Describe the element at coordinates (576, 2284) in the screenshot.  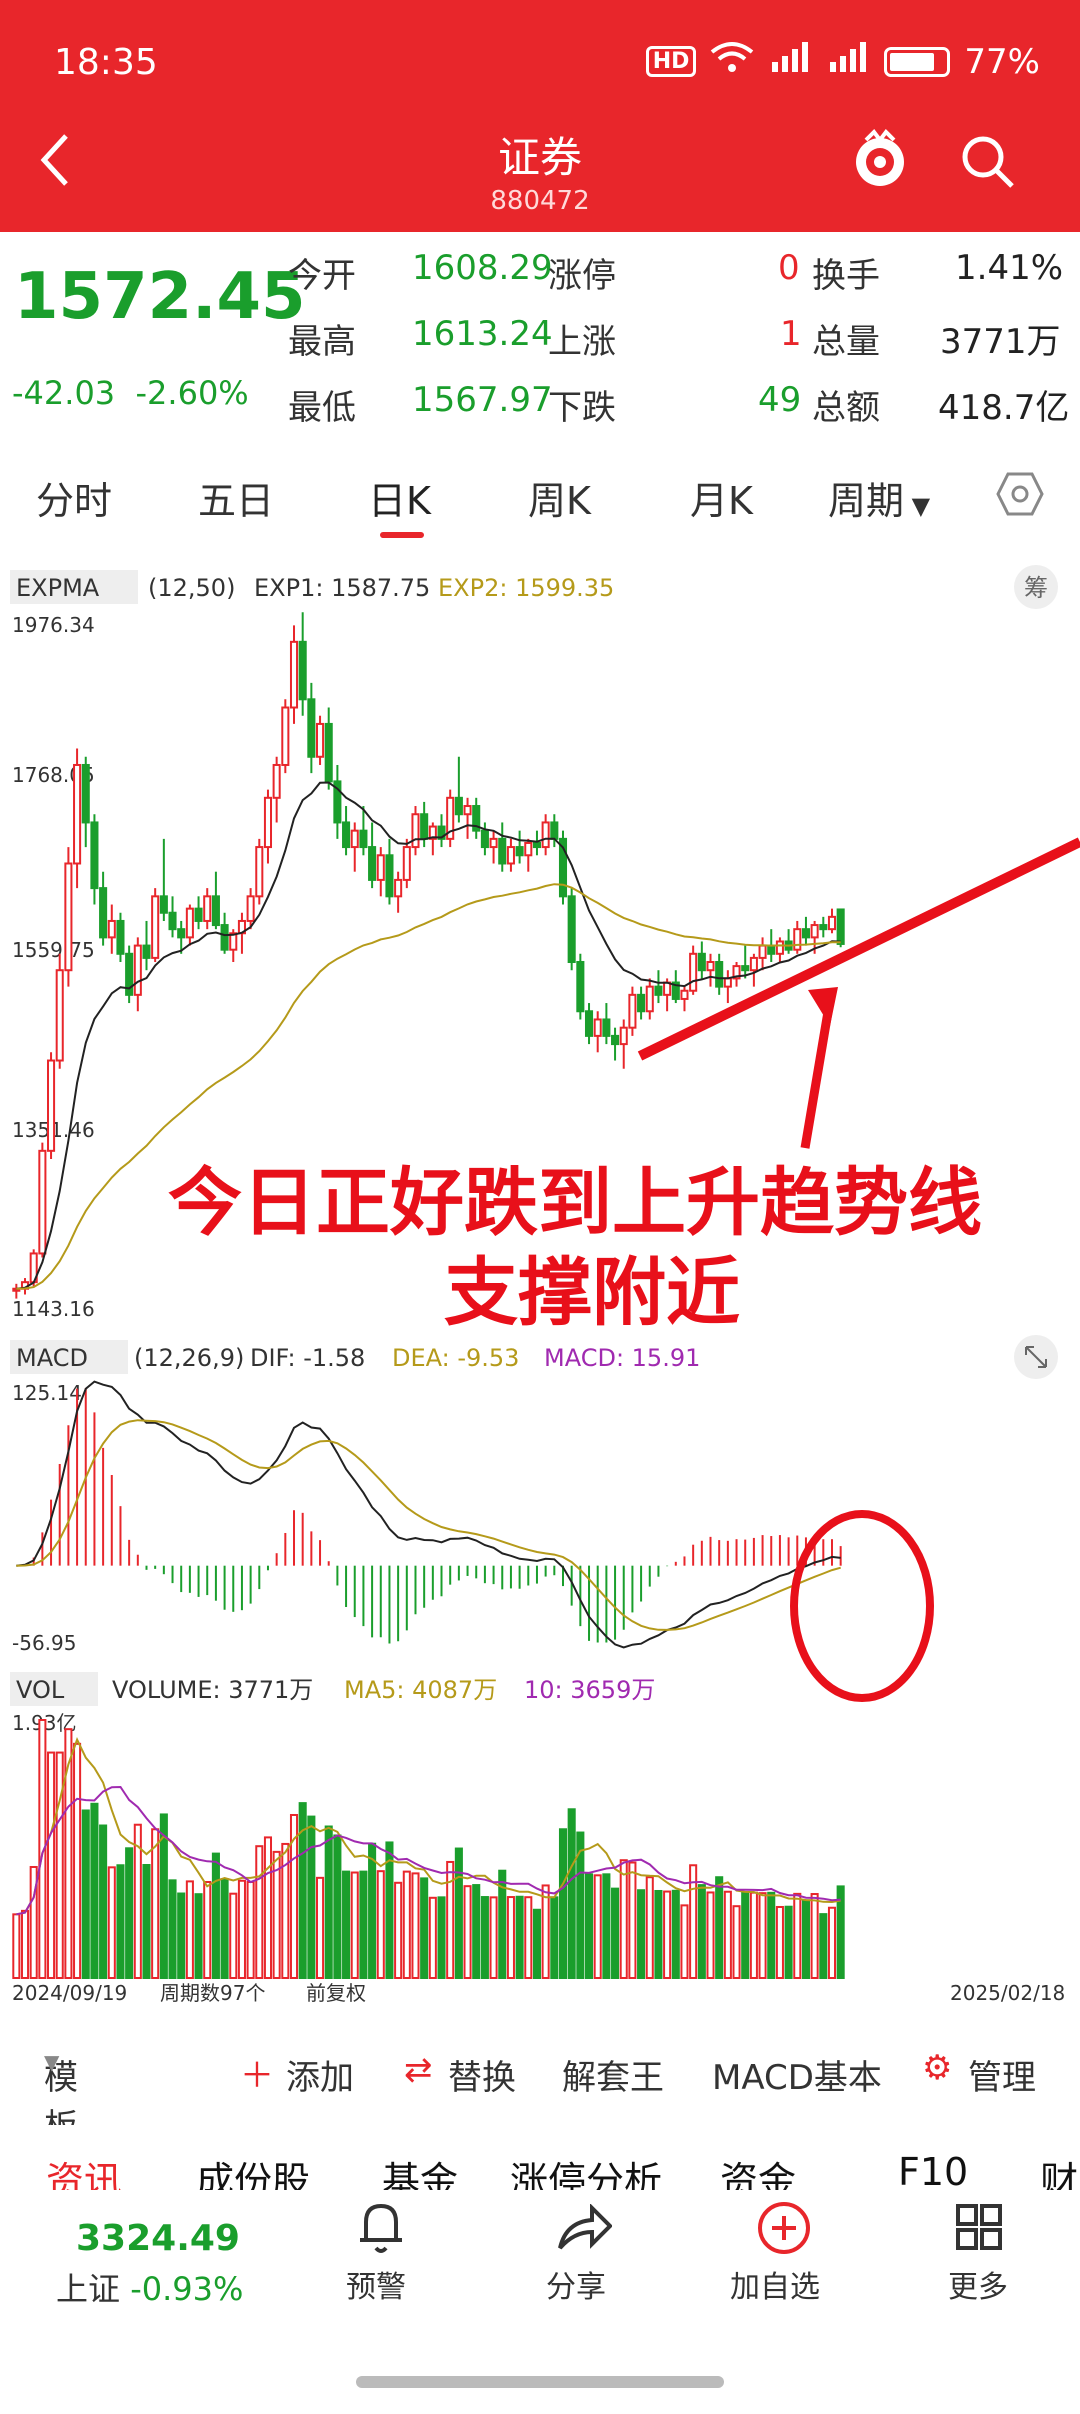
I see `nav-share: 分享` at that location.